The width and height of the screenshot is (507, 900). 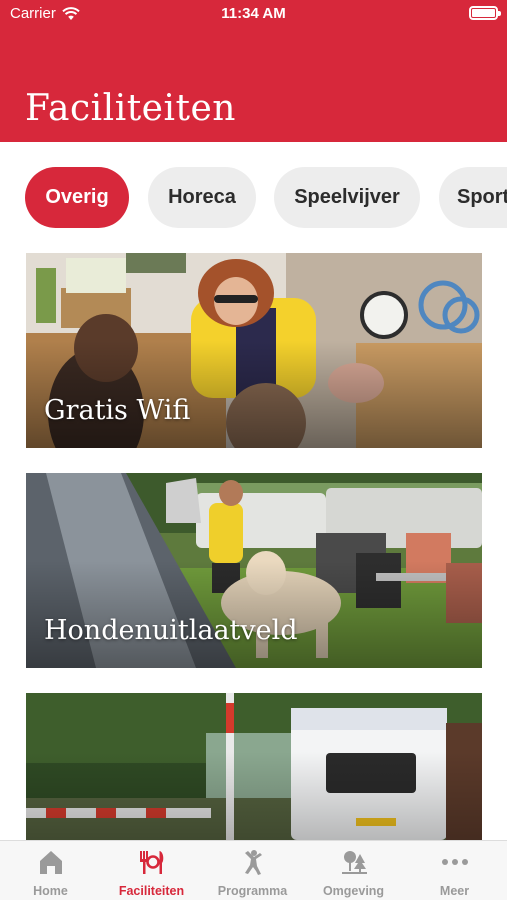 What do you see at coordinates (51, 862) in the screenshot?
I see `home-icon` at bounding box center [51, 862].